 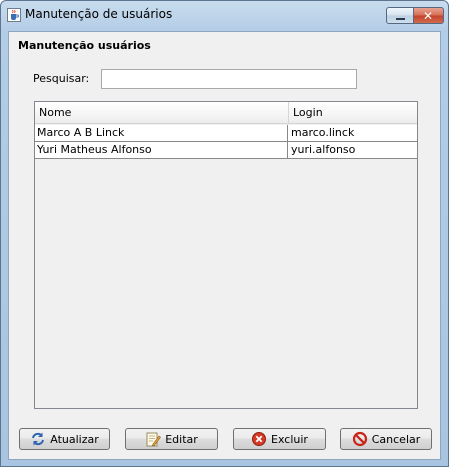 I want to click on table-header: Nome Login, so click(x=226, y=113).